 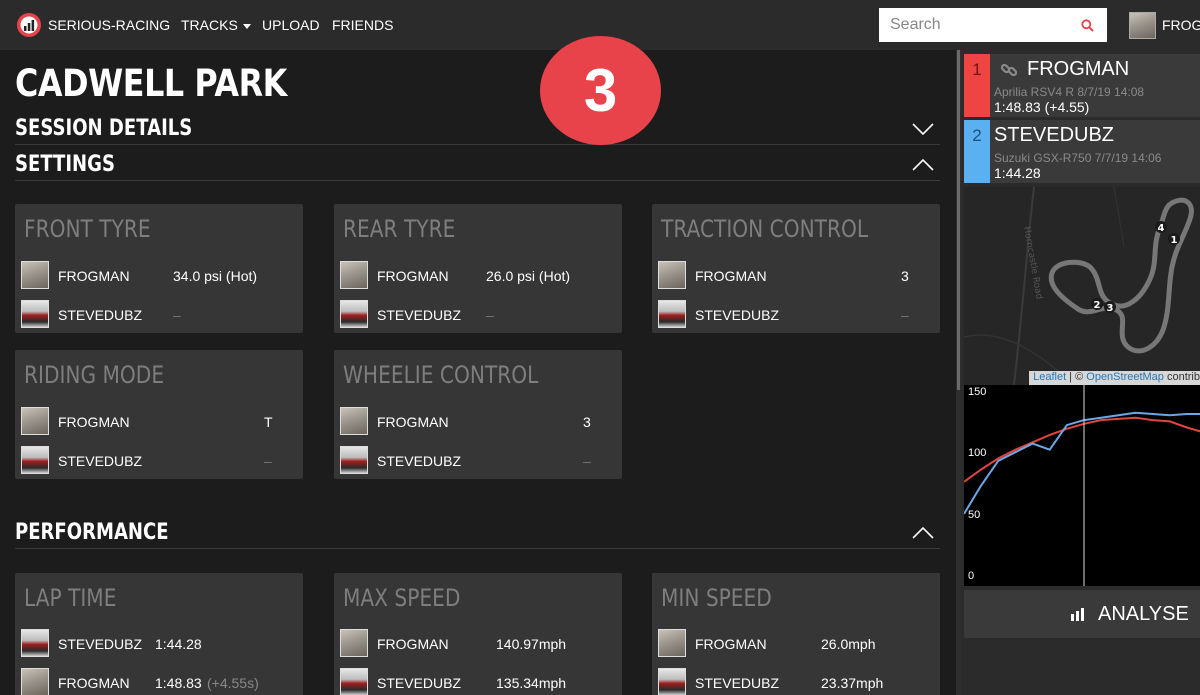 What do you see at coordinates (104, 128) in the screenshot?
I see `session-details-label: SESSION DETAILS` at bounding box center [104, 128].